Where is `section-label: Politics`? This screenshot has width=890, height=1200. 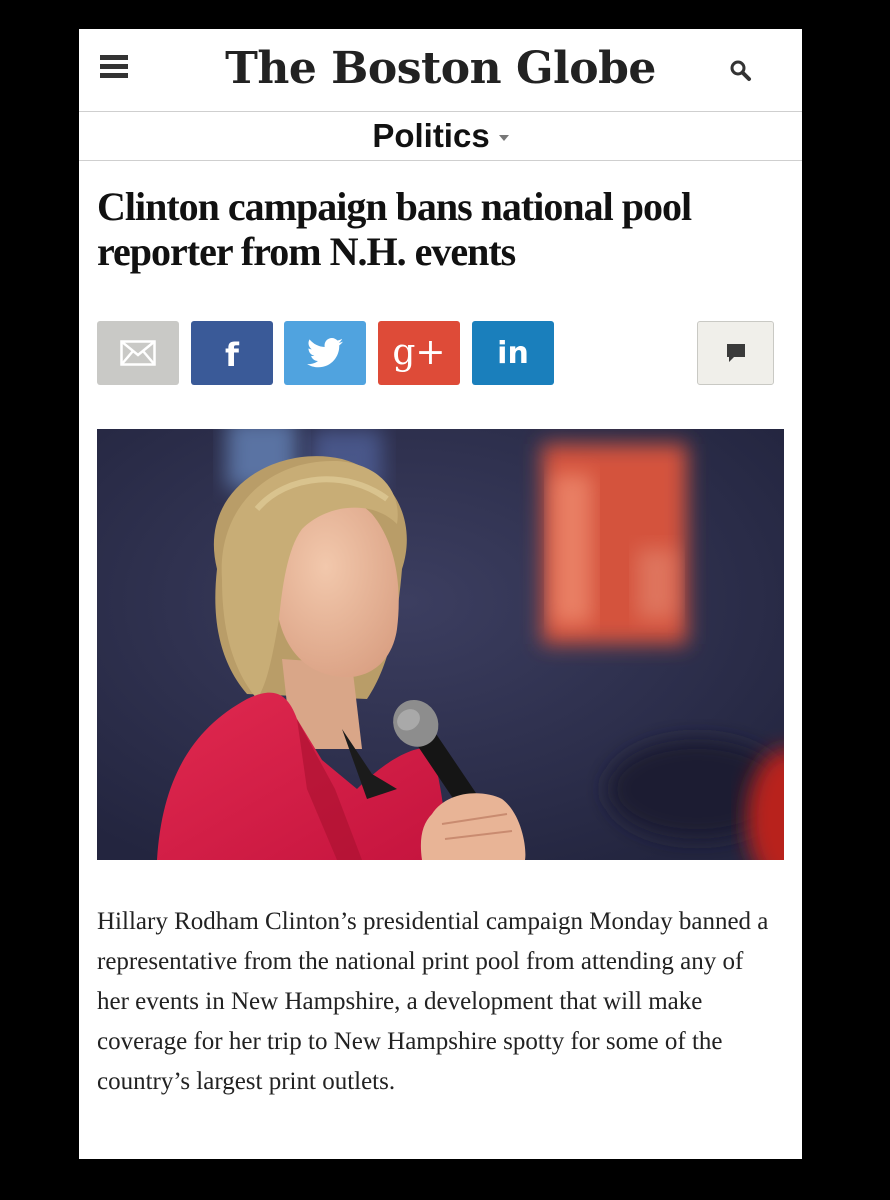 section-label: Politics is located at coordinates (431, 135).